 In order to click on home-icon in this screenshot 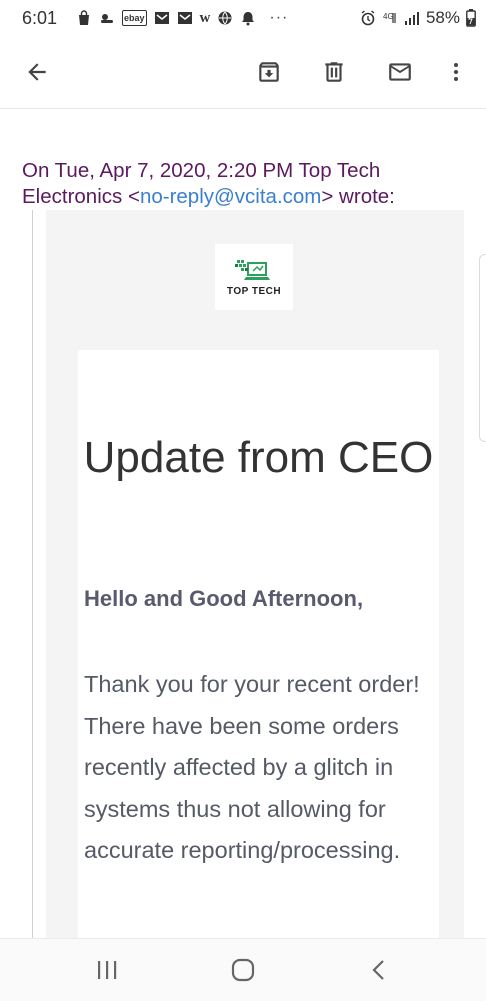, I will do `click(243, 970)`.